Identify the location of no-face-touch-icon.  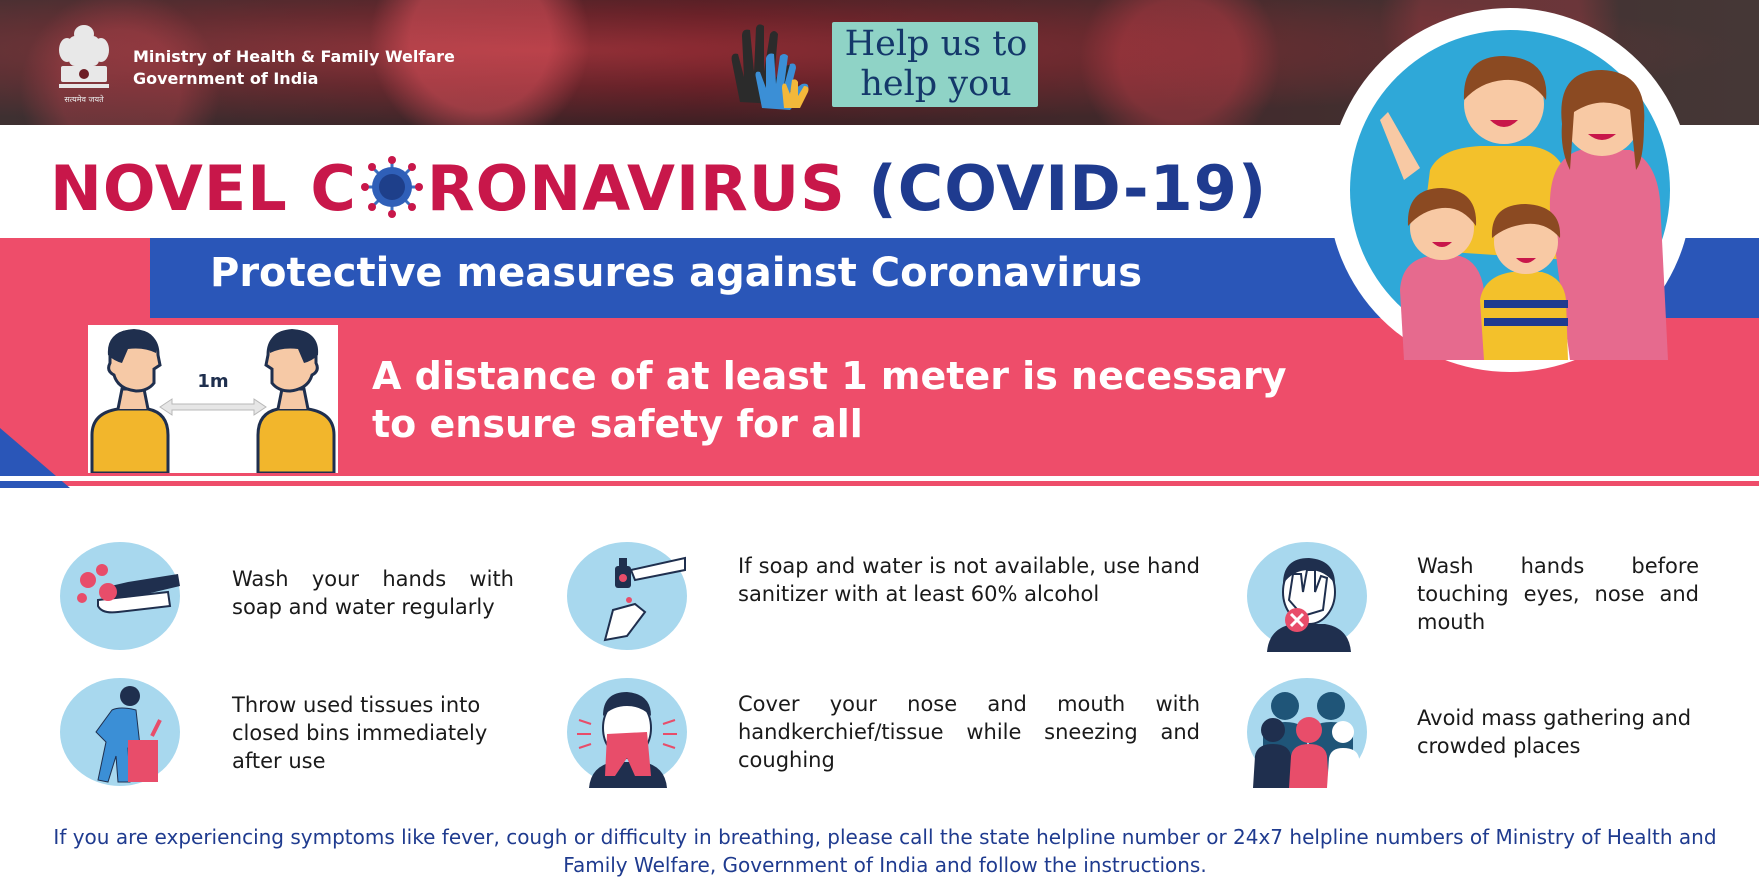
(1307, 597).